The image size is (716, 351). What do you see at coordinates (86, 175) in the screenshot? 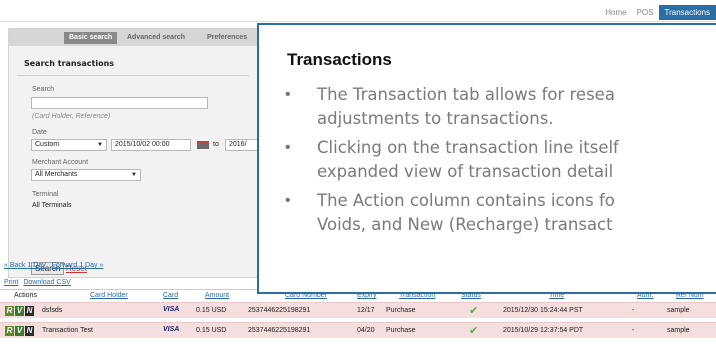
I see `merchant-select: All Merchants ▼` at bounding box center [86, 175].